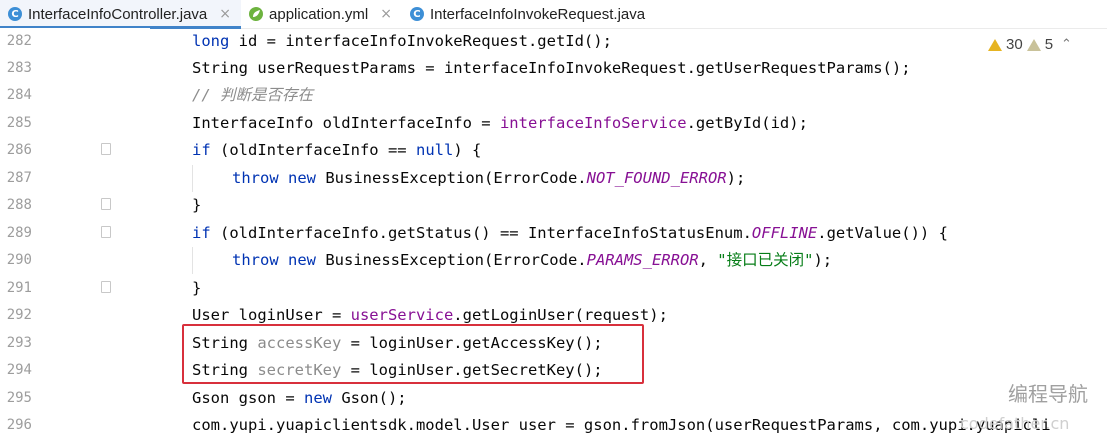  Describe the element at coordinates (19, 233) in the screenshot. I see `line-number: 289` at that location.